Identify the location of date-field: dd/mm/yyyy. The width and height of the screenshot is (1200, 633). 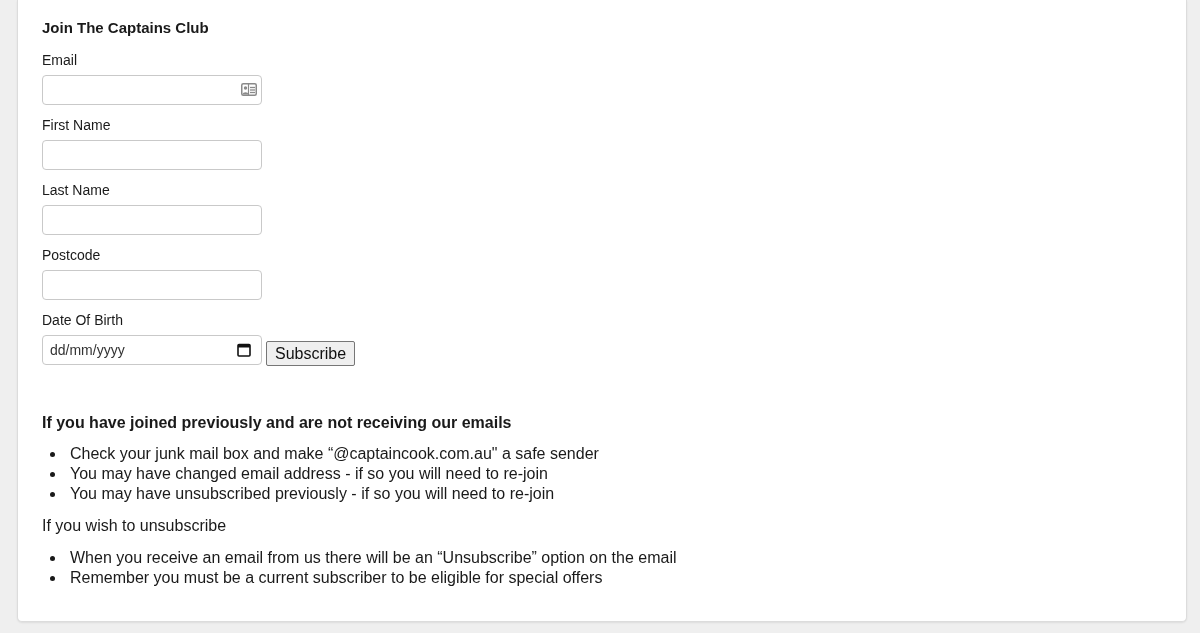
(152, 350).